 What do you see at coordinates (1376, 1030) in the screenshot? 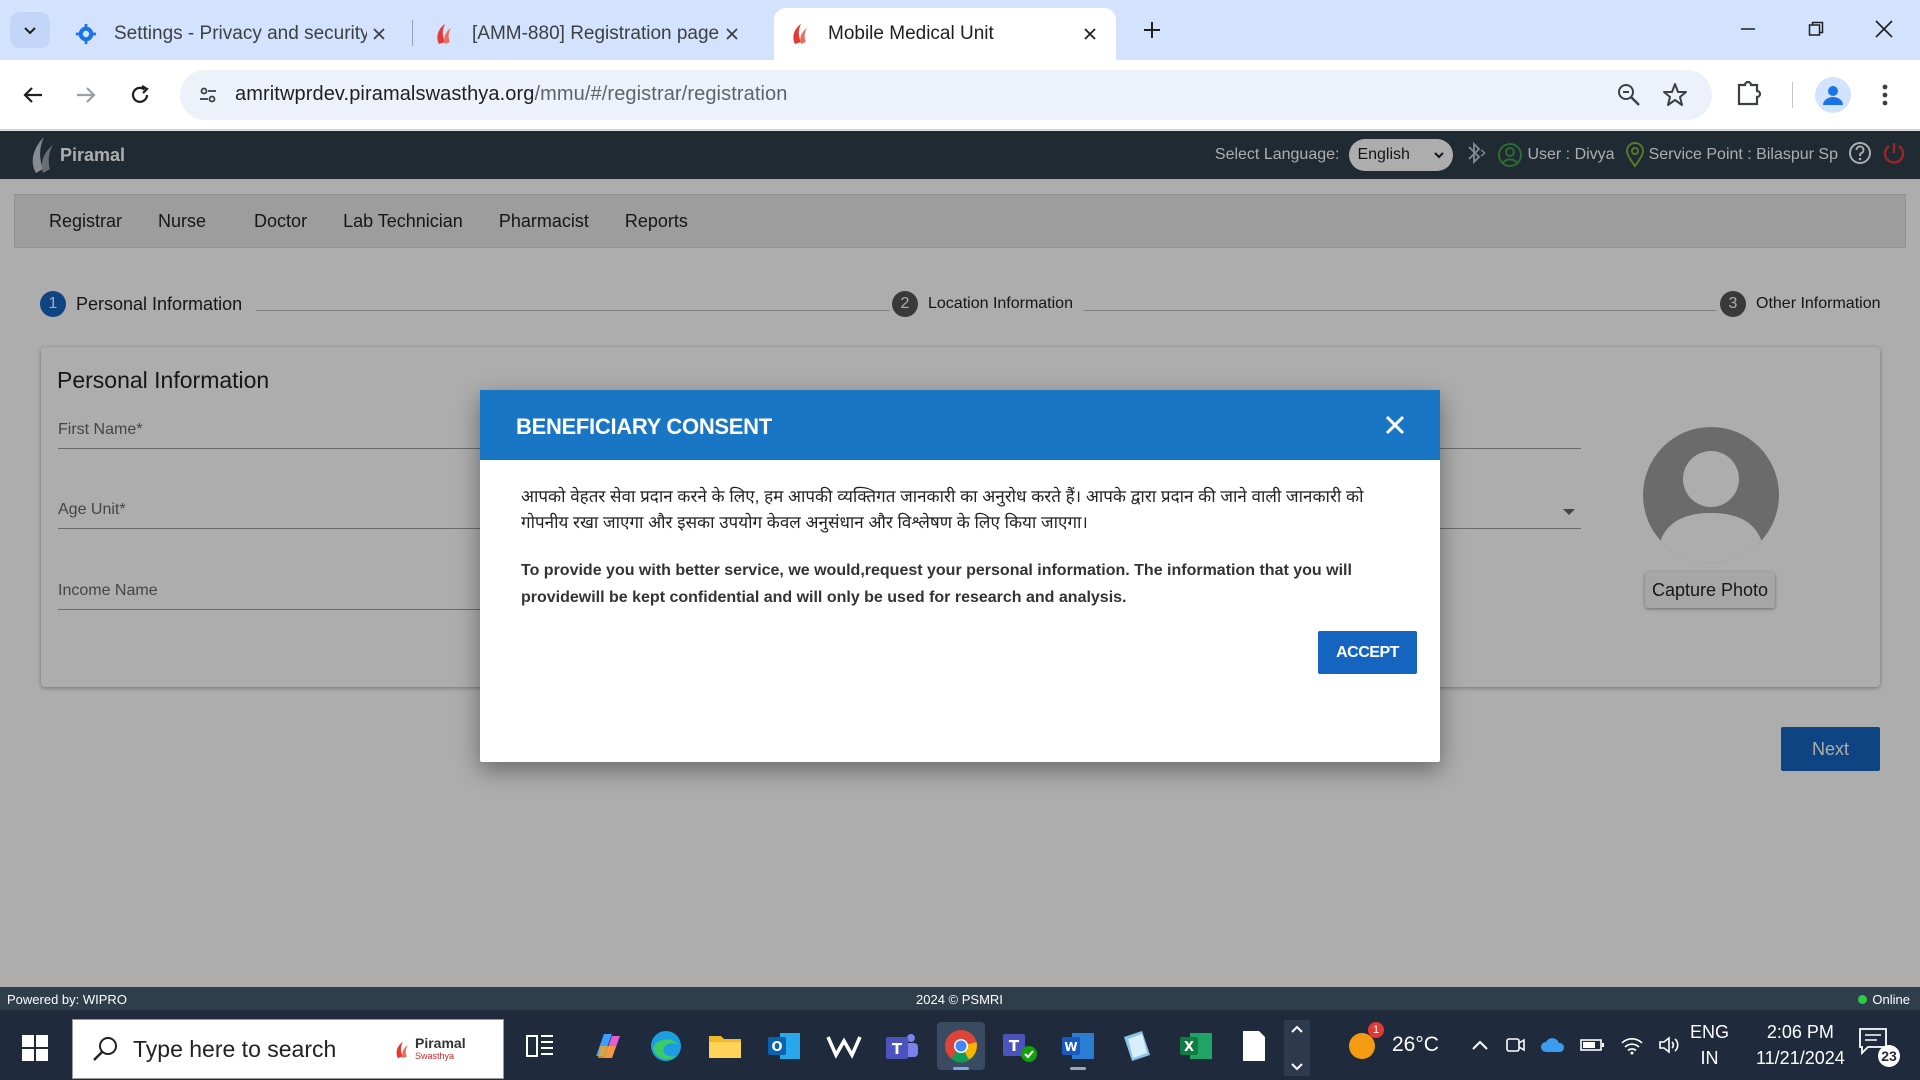
I see `weather-badge: 1` at bounding box center [1376, 1030].